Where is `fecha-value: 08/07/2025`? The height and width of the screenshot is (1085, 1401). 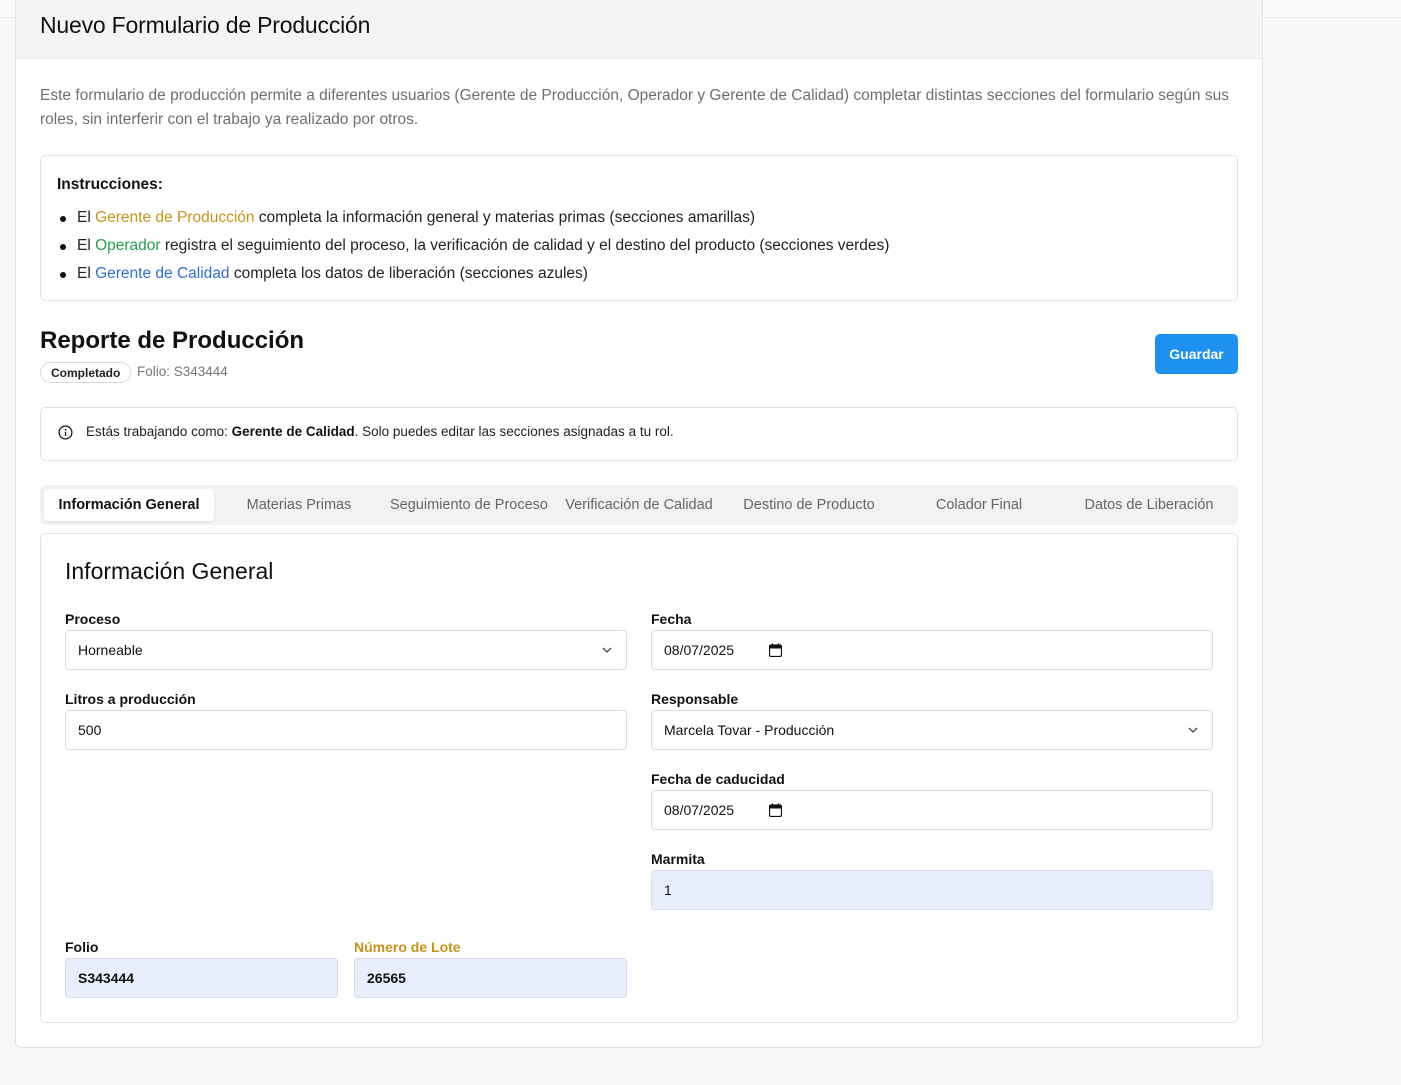
fecha-value: 08/07/2025 is located at coordinates (699, 650).